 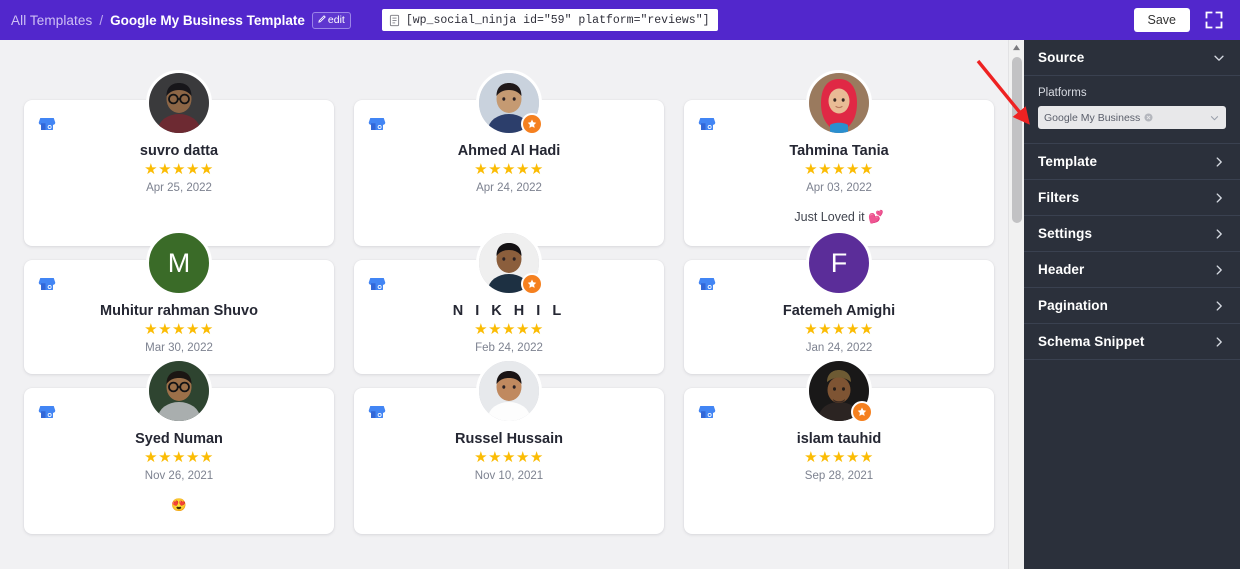 I want to click on sidebar-section-label: Schema Snippet, so click(x=1091, y=341).